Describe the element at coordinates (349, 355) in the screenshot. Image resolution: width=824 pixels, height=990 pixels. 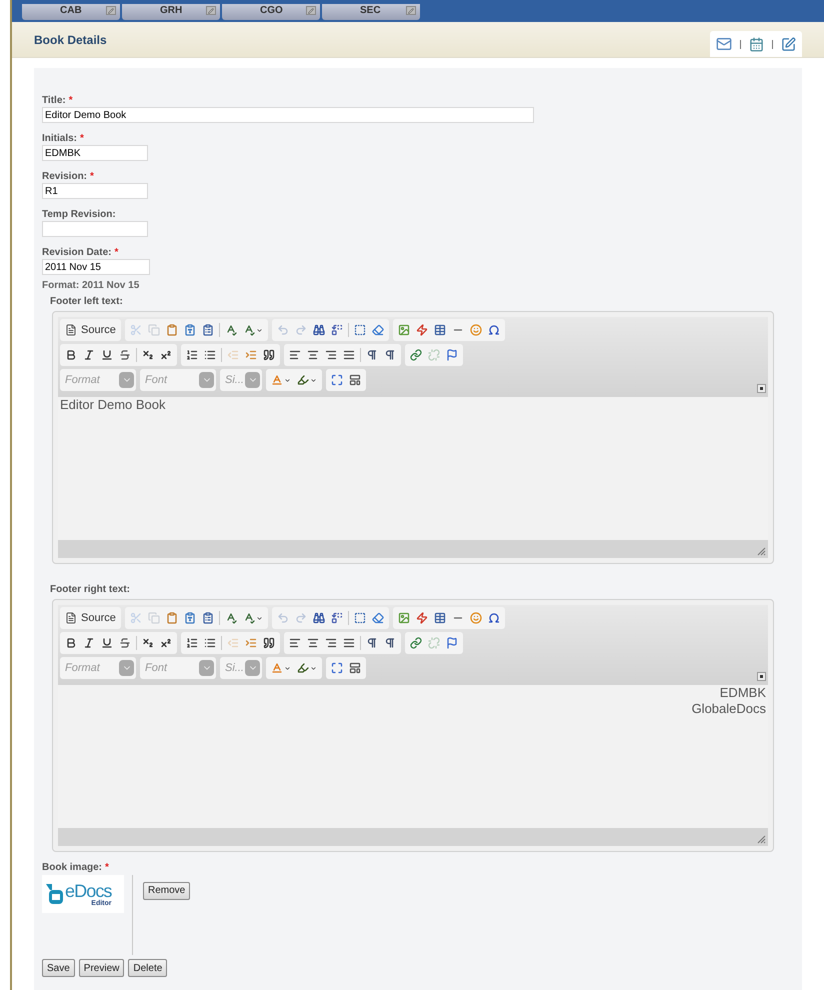
I see `justify-icon` at that location.